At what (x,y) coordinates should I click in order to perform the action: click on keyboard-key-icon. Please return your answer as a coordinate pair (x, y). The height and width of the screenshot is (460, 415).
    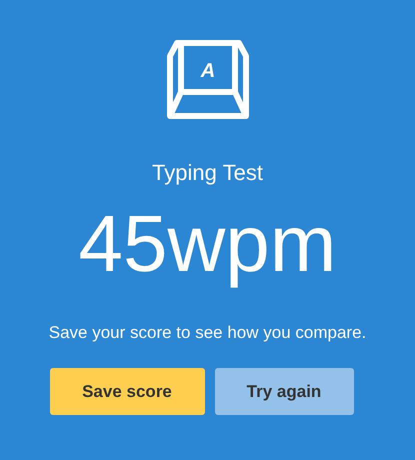
    Looking at the image, I should click on (207, 79).